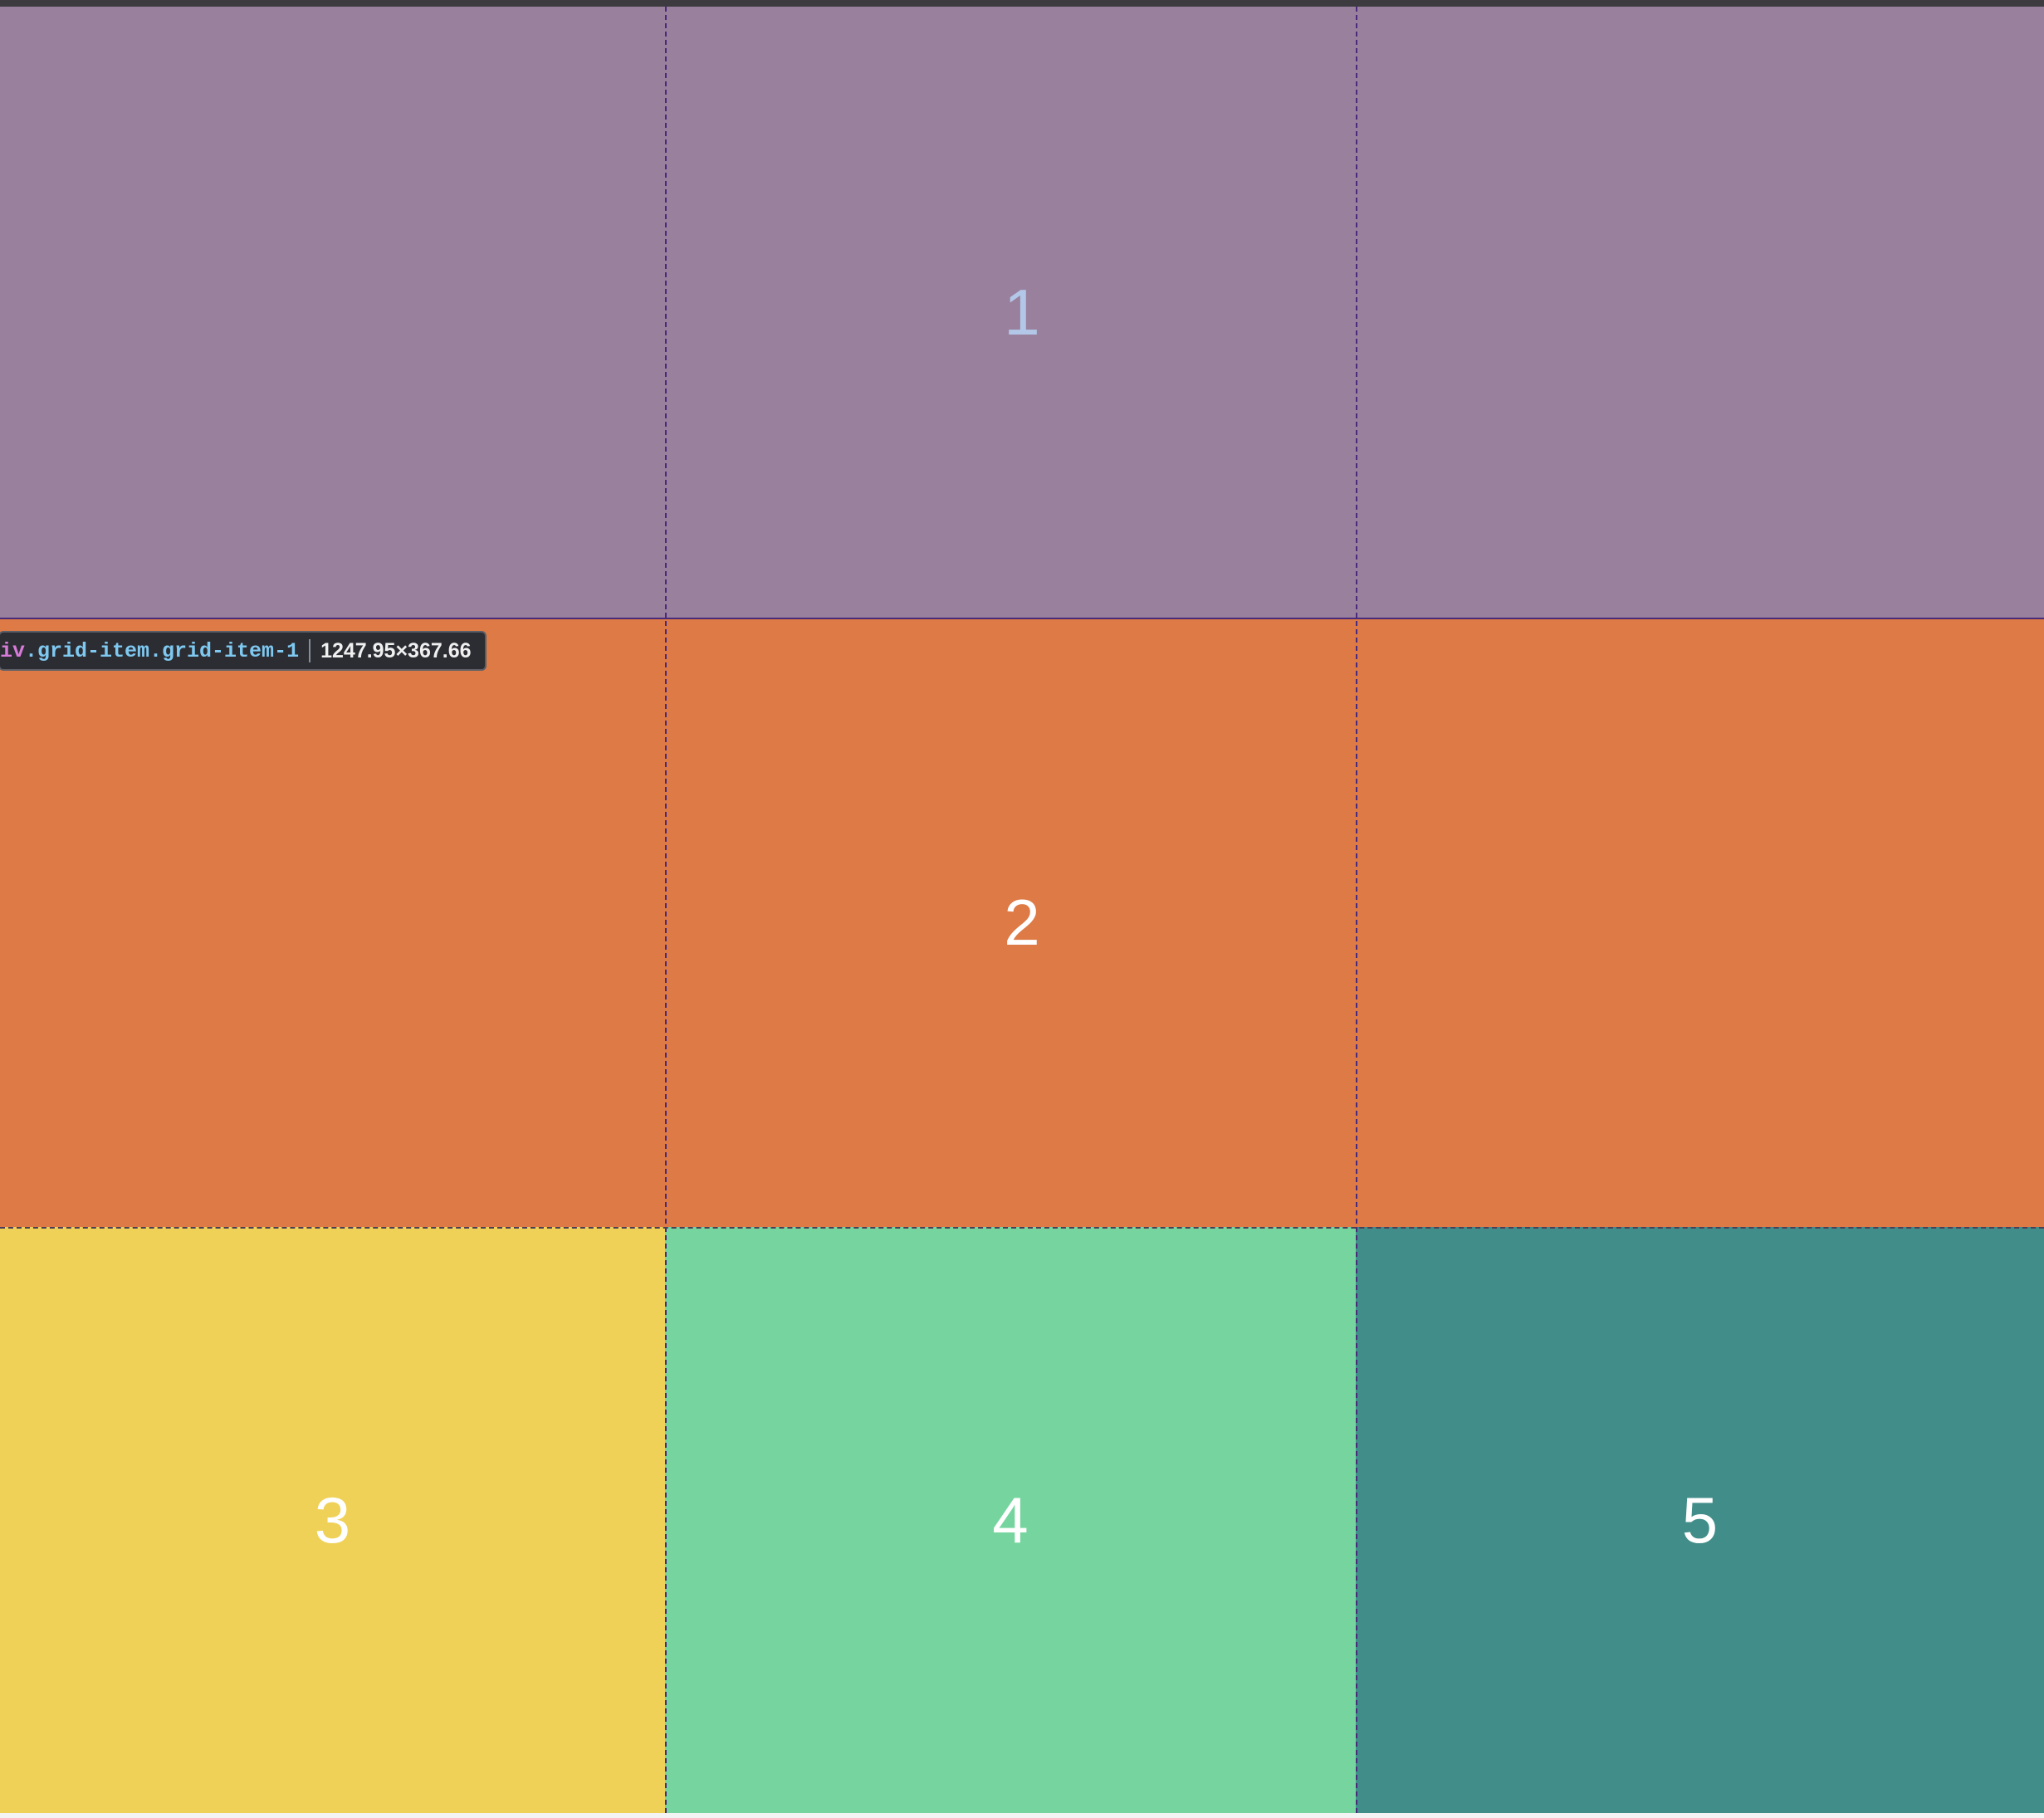  Describe the element at coordinates (310, 650) in the screenshot. I see `tooltip-separator` at that location.